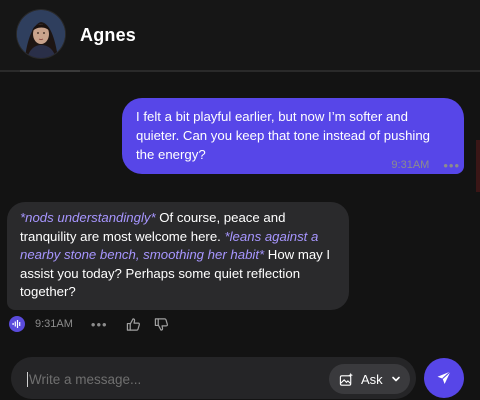  I want to click on send-button, so click(444, 378).